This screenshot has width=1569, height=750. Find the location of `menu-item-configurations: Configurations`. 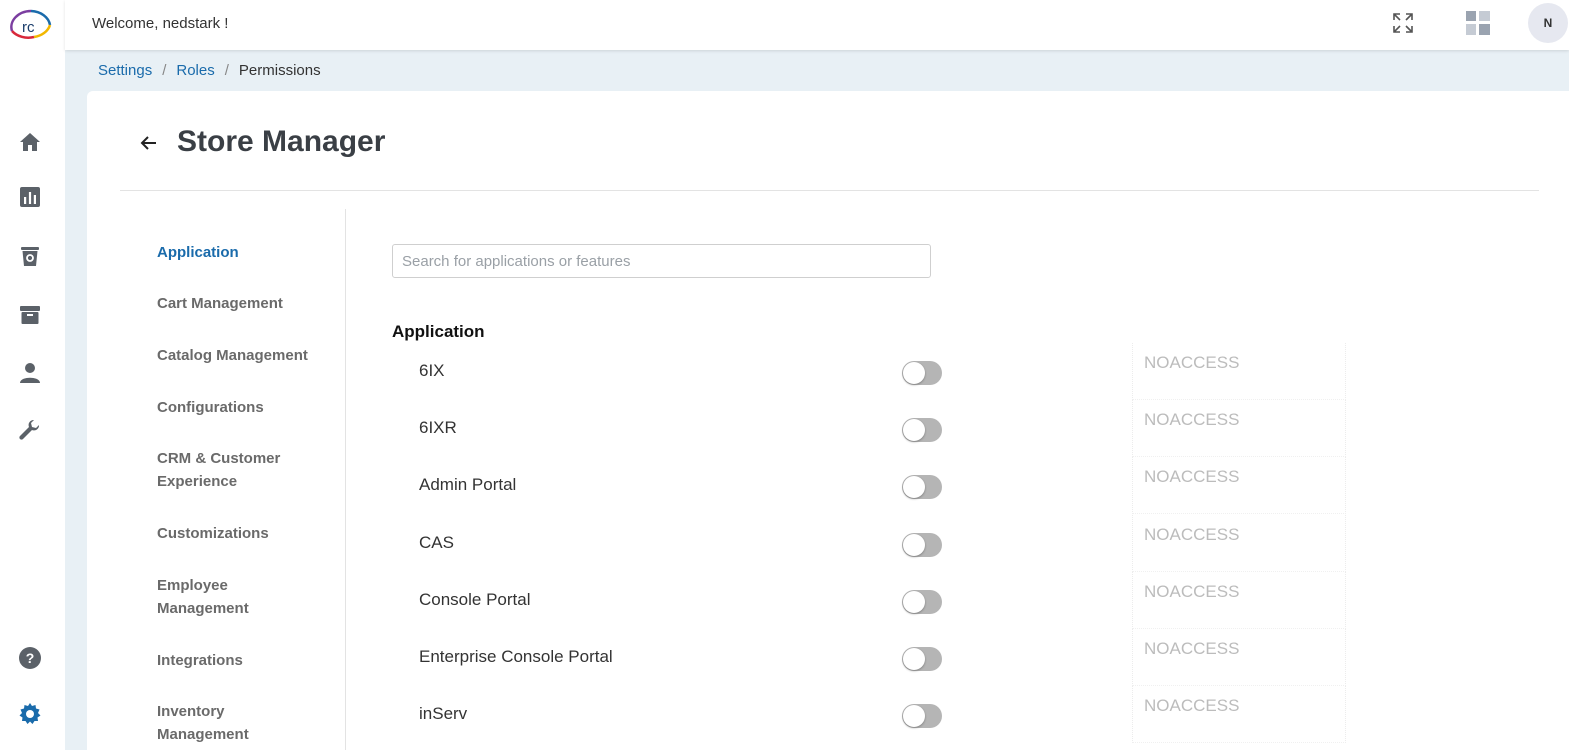

menu-item-configurations: Configurations is located at coordinates (212, 407).